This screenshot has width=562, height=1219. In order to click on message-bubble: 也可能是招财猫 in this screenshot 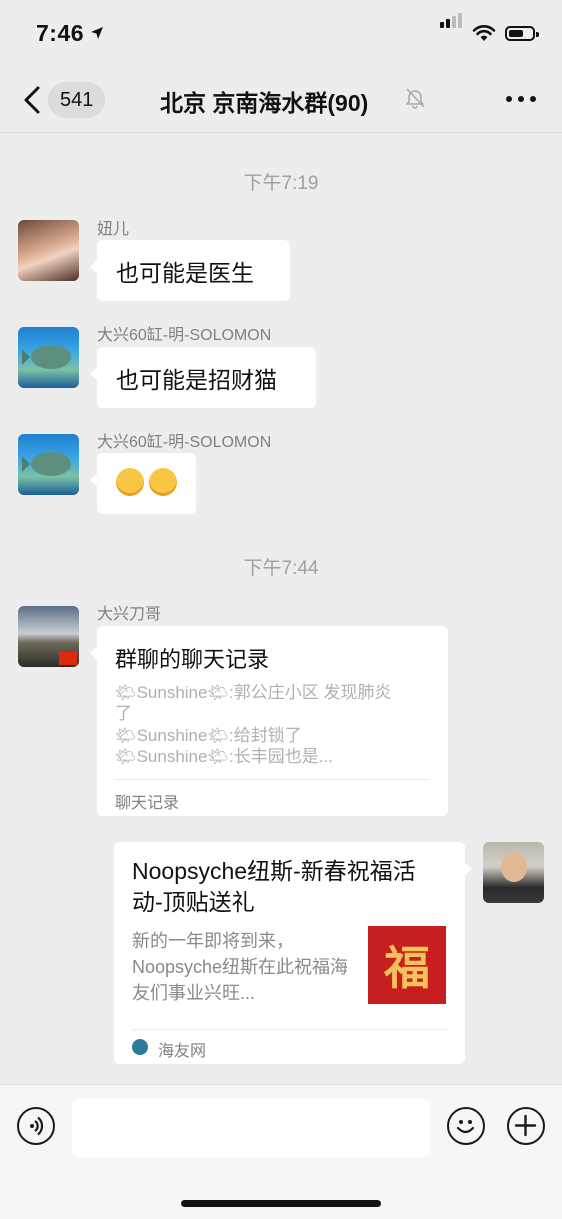, I will do `click(203, 377)`.